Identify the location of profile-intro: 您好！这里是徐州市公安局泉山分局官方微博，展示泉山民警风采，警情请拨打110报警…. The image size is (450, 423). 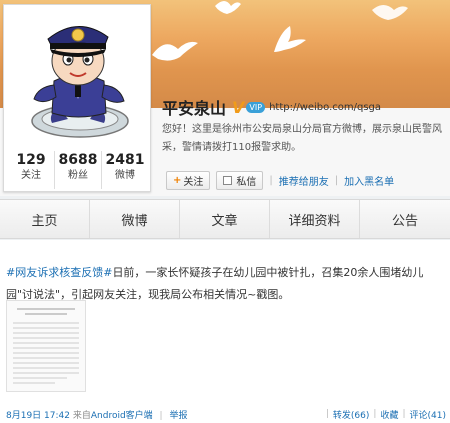
(302, 138).